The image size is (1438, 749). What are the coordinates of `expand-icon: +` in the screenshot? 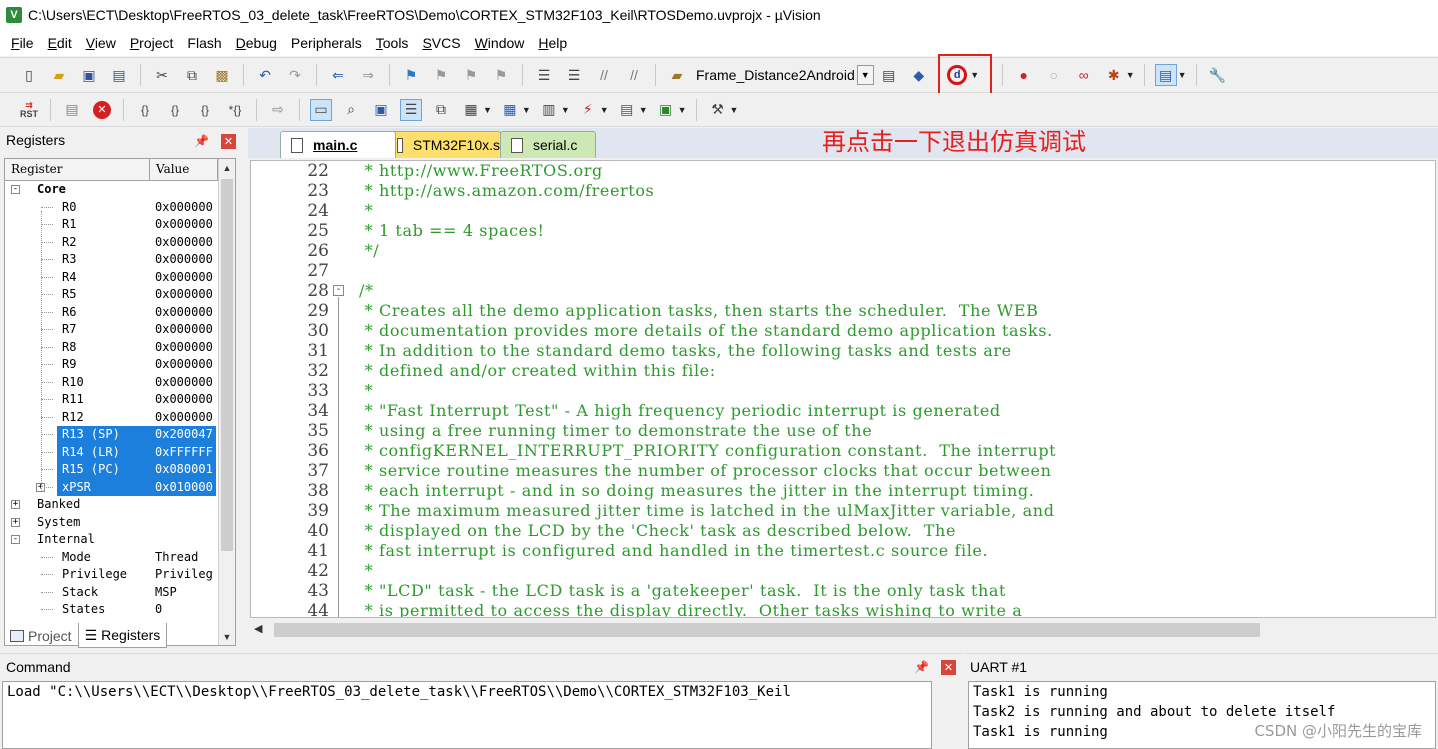 It's located at (15, 522).